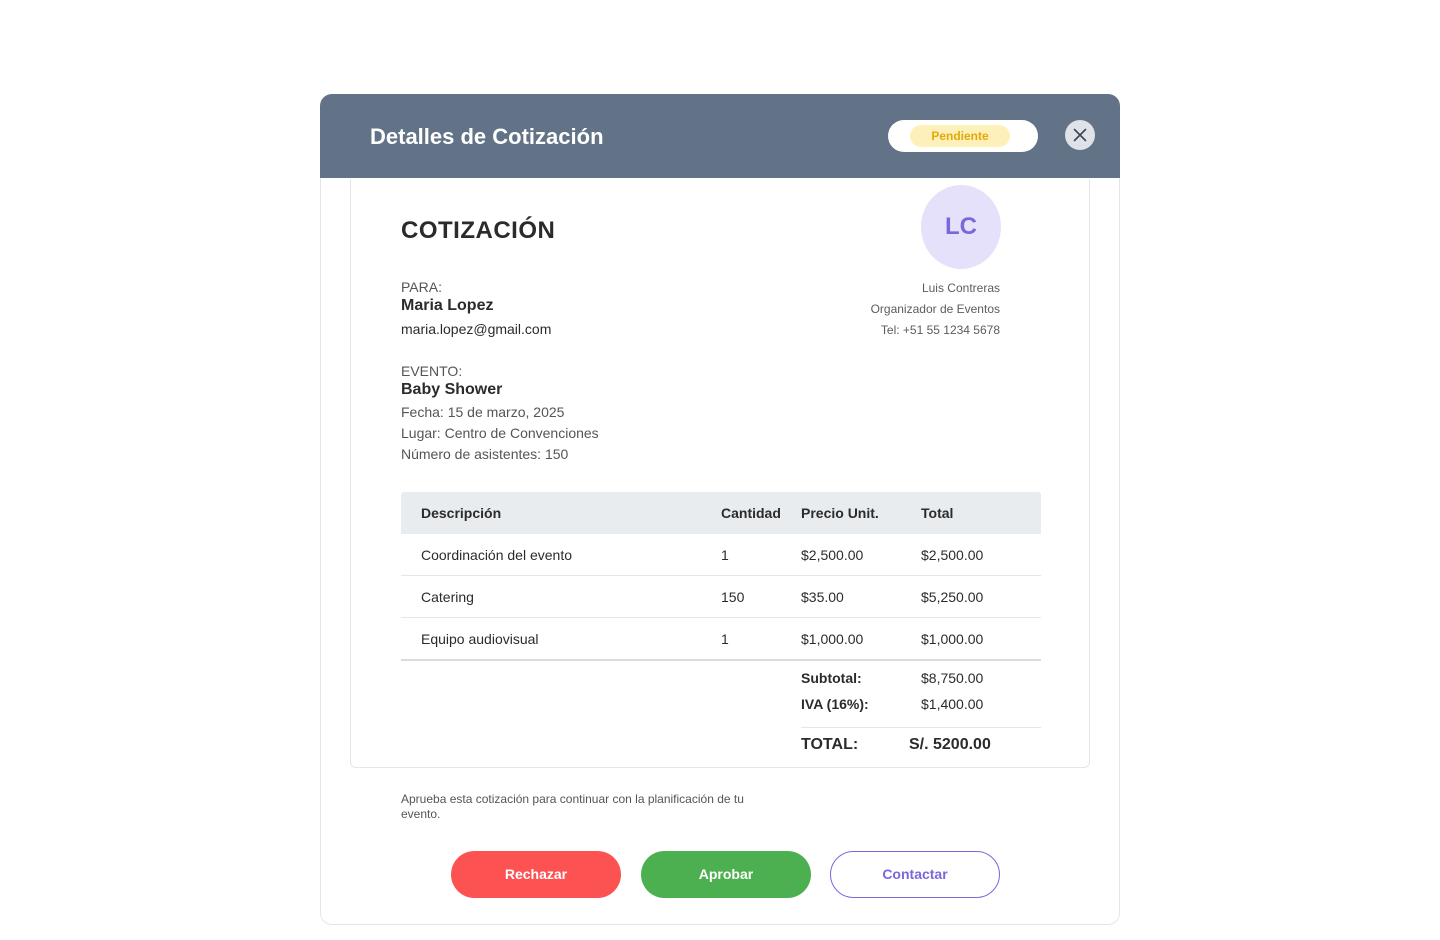 The height and width of the screenshot is (940, 1440). Describe the element at coordinates (960, 288) in the screenshot. I see `organizer-name: Luis Contreras` at that location.